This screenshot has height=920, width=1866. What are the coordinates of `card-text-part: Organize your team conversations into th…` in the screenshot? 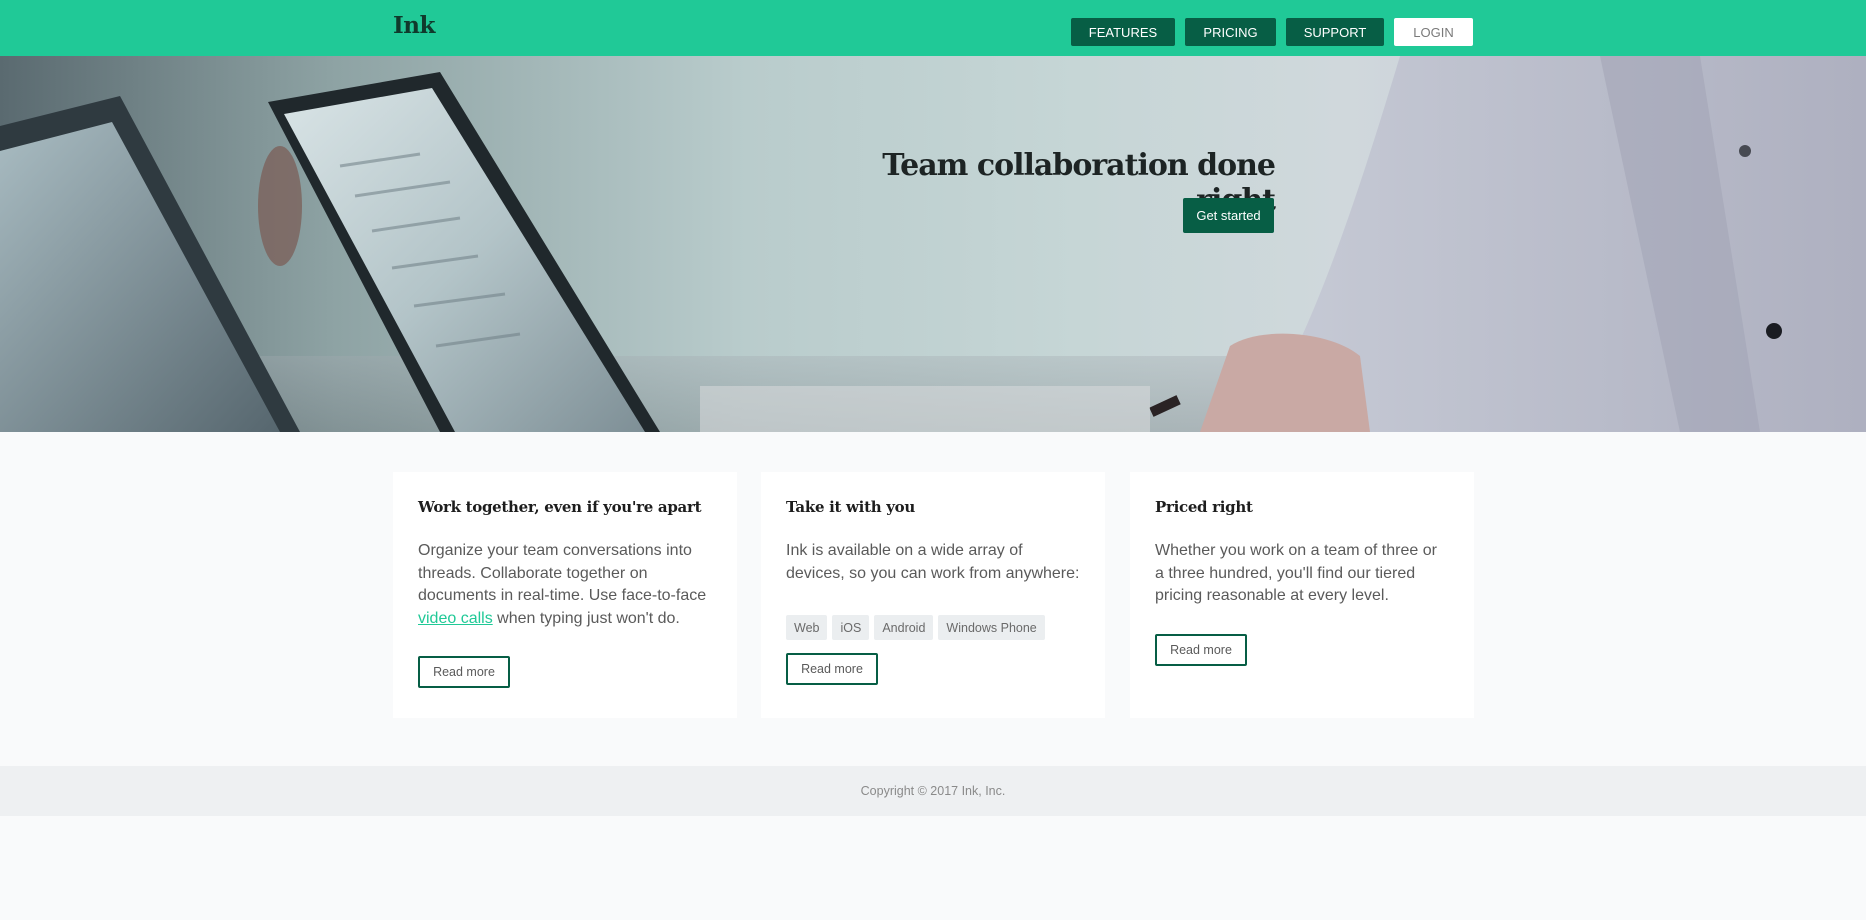 It's located at (562, 573).